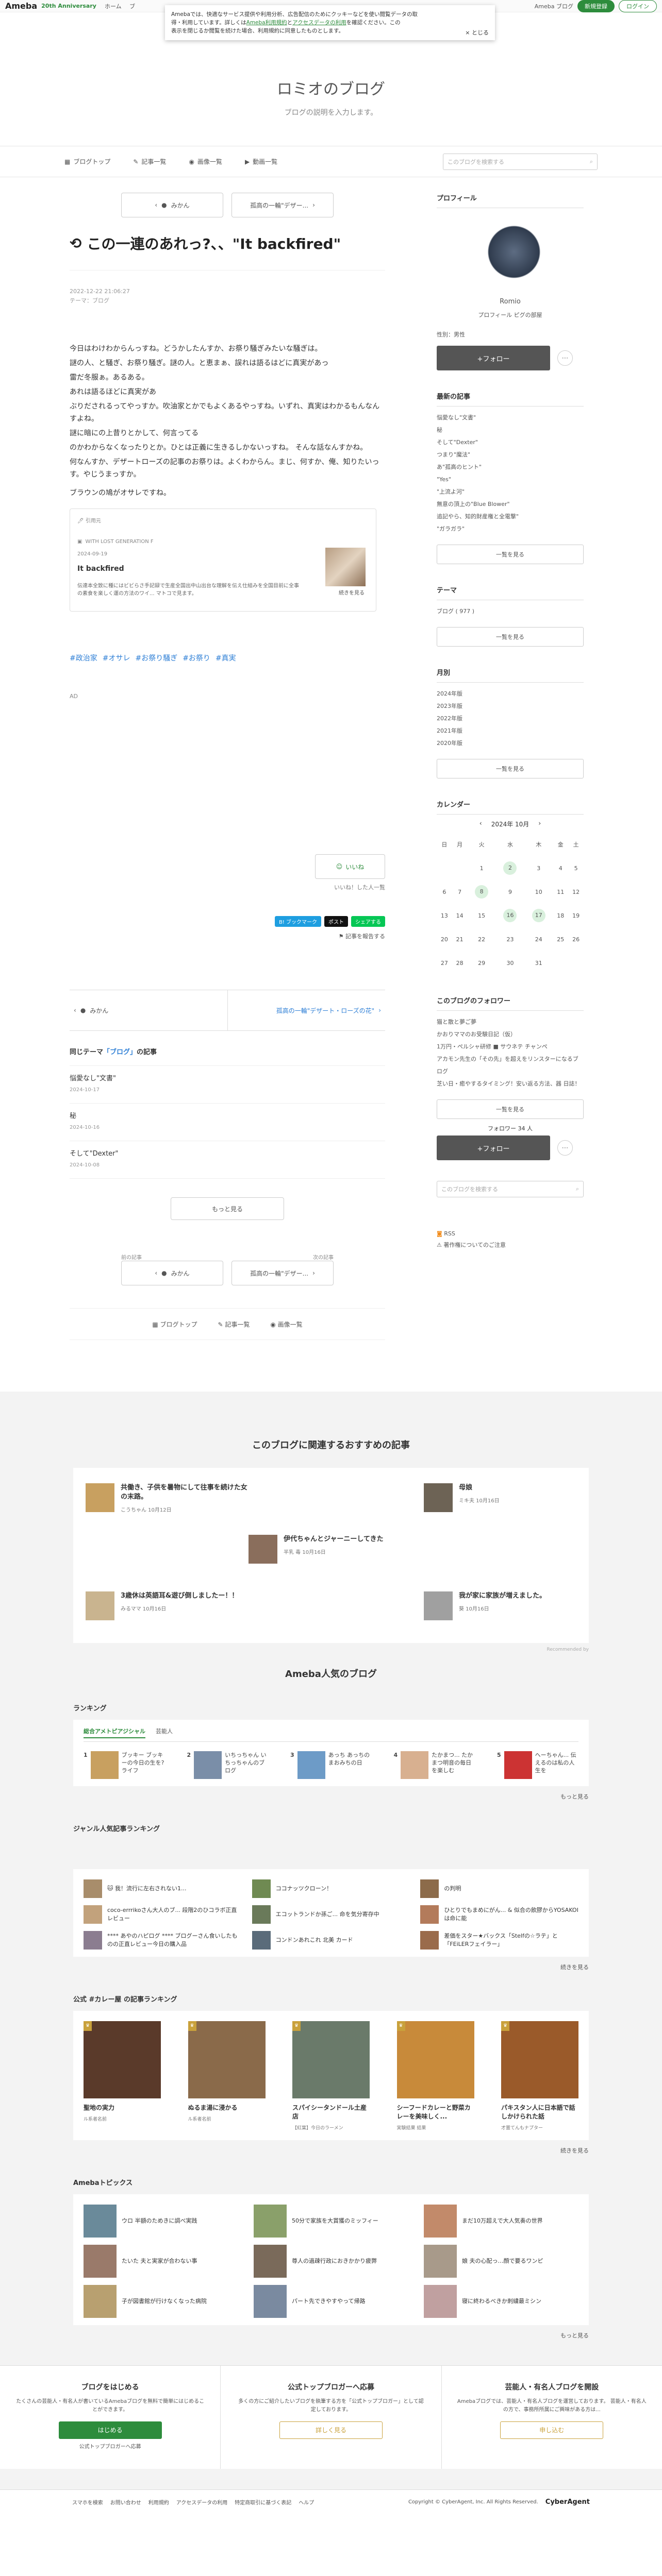 The image size is (662, 2576). Describe the element at coordinates (125, 2502) in the screenshot. I see `footer-link: お問い合わせ` at that location.